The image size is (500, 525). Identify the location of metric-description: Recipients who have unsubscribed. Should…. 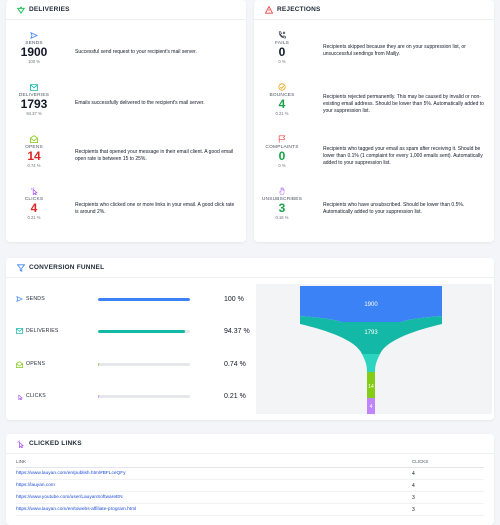
(394, 208).